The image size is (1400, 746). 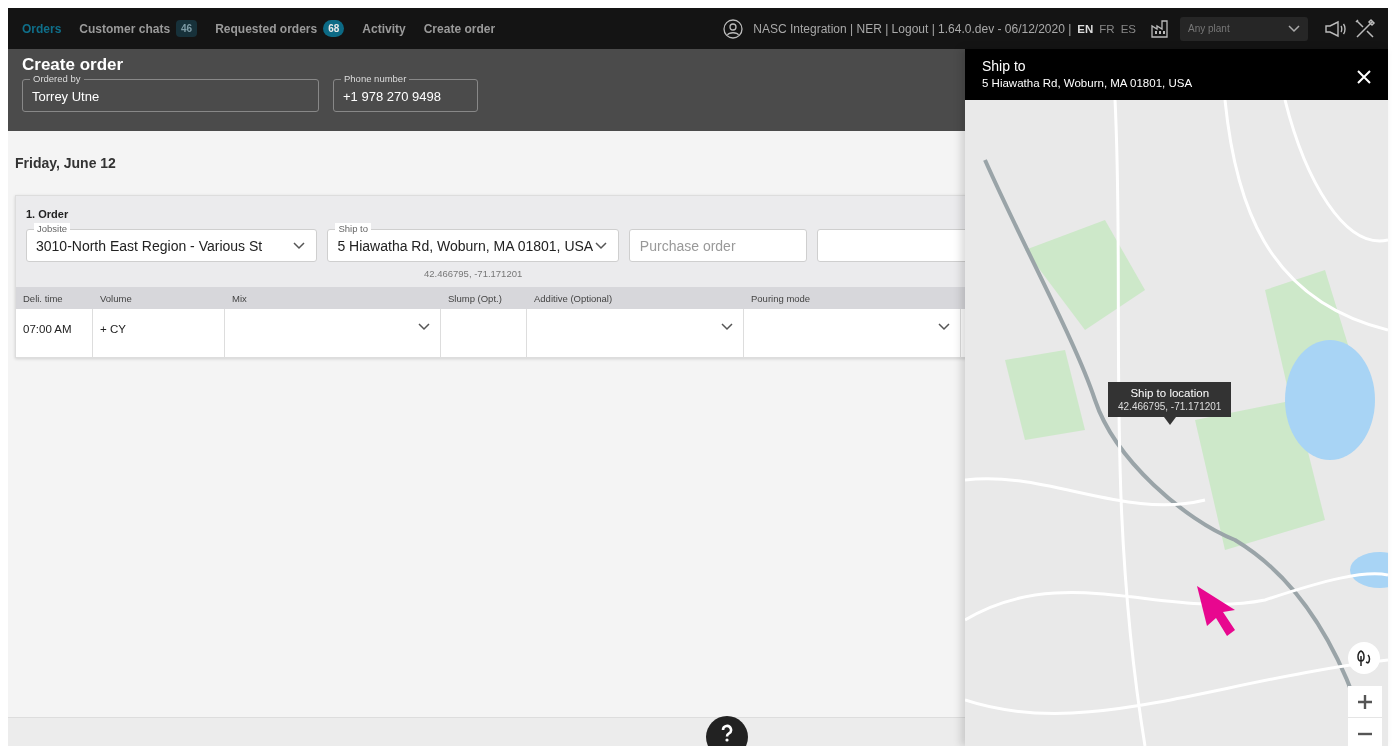 What do you see at coordinates (1160, 28) in the screenshot?
I see `factory-icon` at bounding box center [1160, 28].